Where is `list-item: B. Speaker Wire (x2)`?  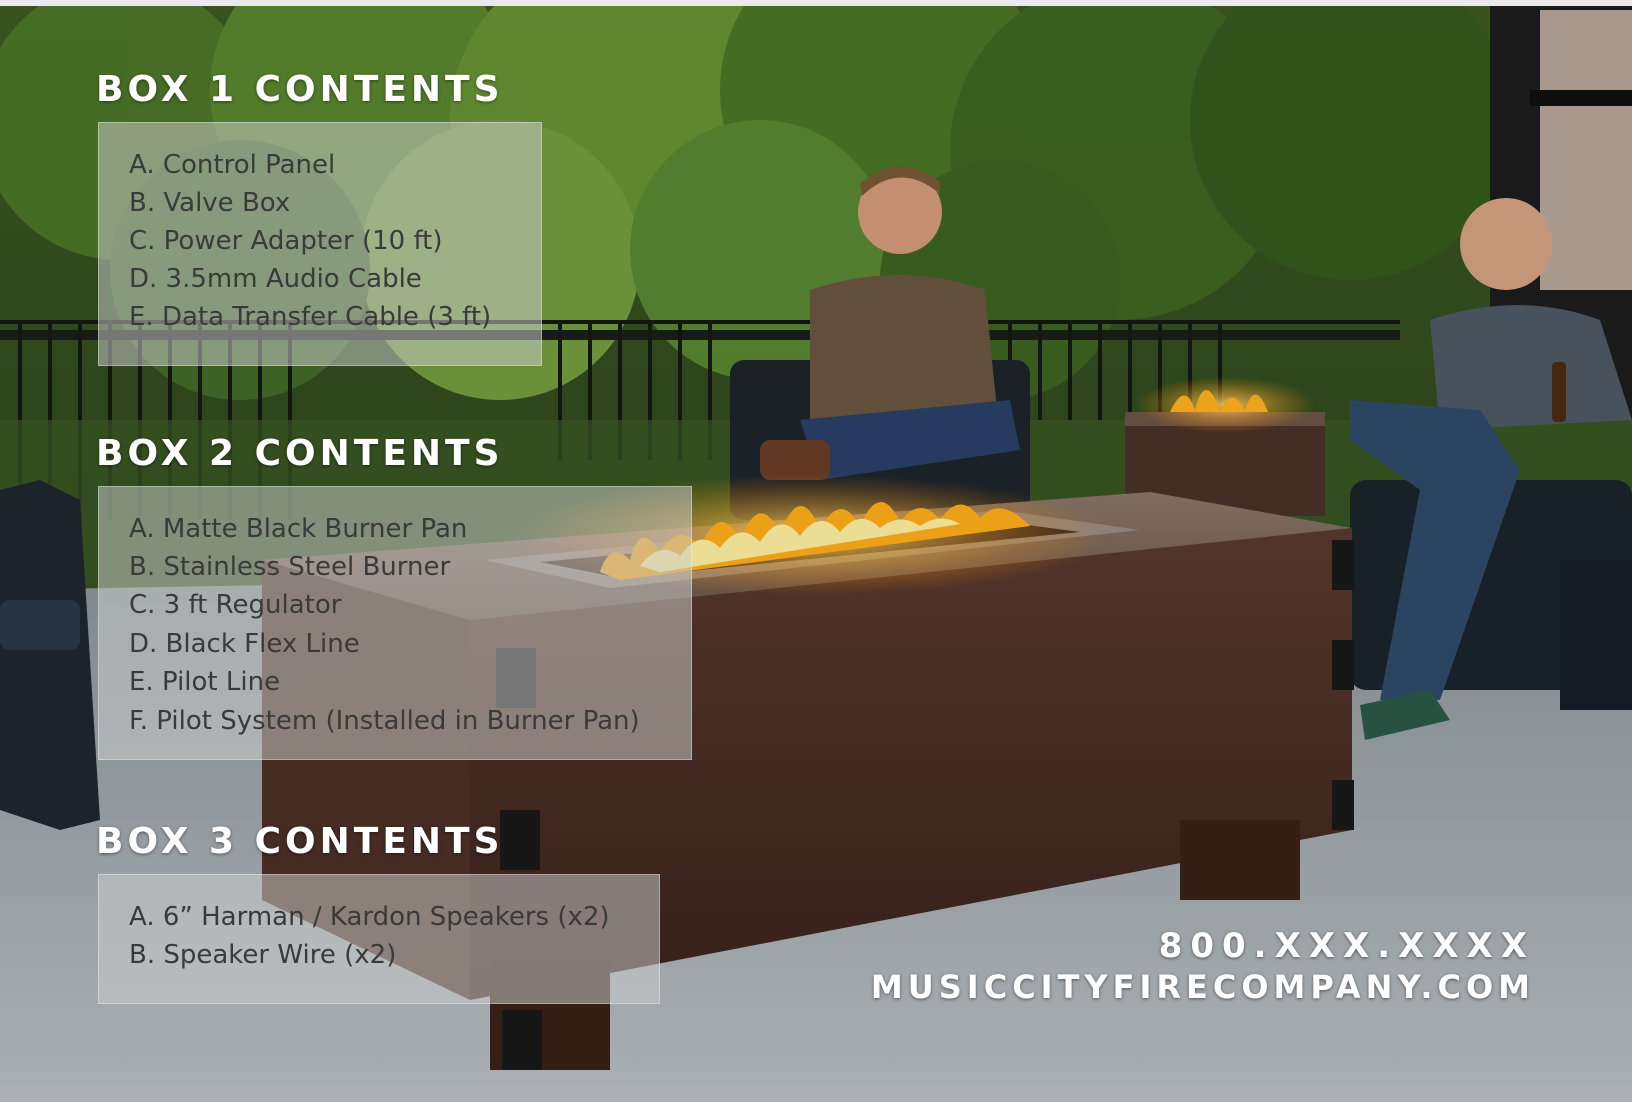 list-item: B. Speaker Wire (x2) is located at coordinates (263, 955).